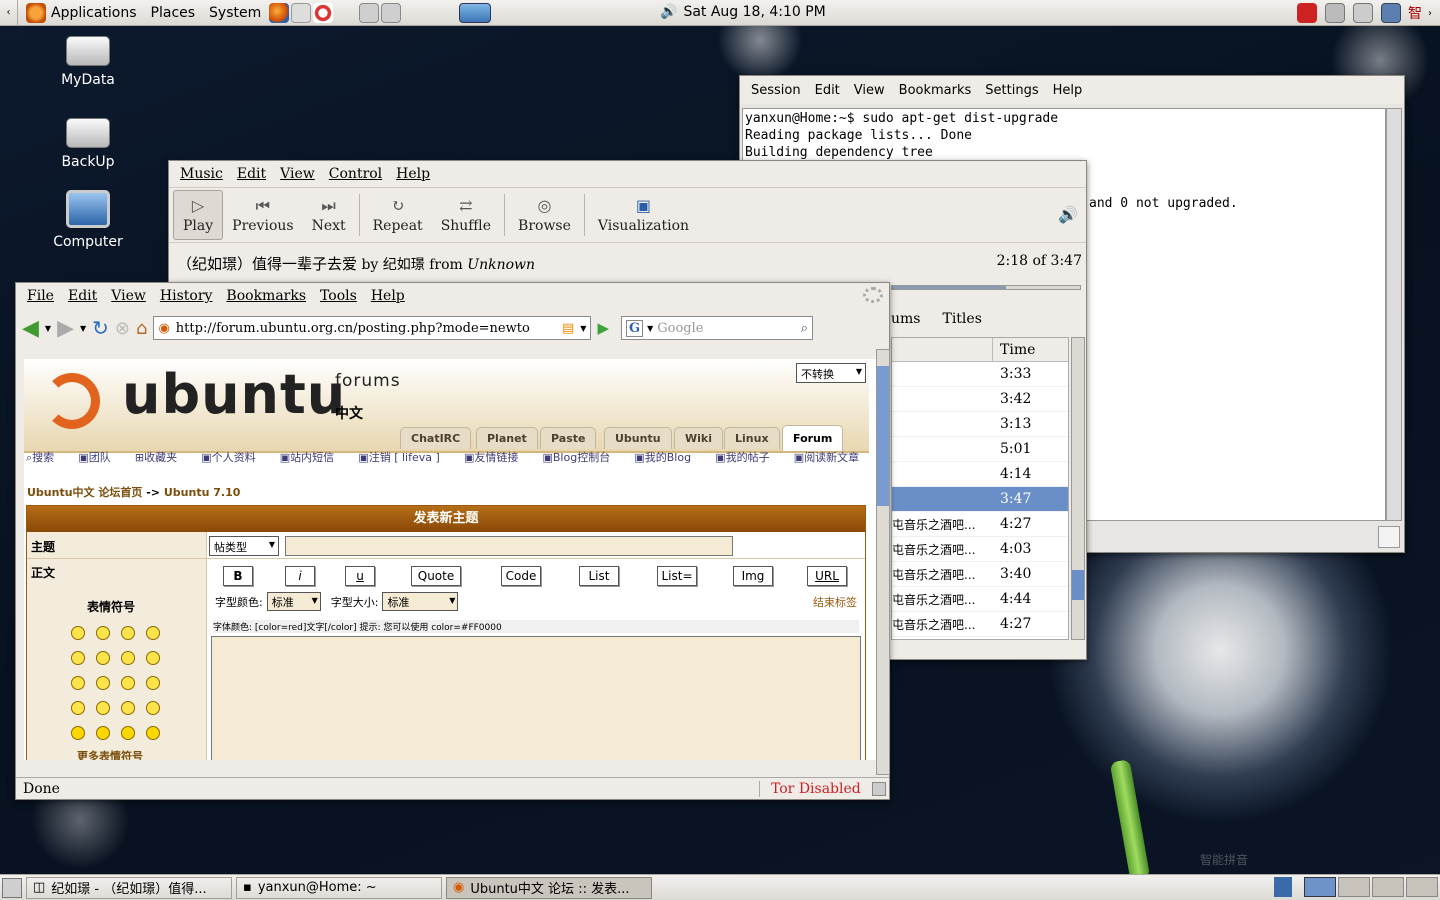 The height and width of the screenshot is (900, 1440). What do you see at coordinates (141, 328) in the screenshot?
I see `home-icon: ⌂` at bounding box center [141, 328].